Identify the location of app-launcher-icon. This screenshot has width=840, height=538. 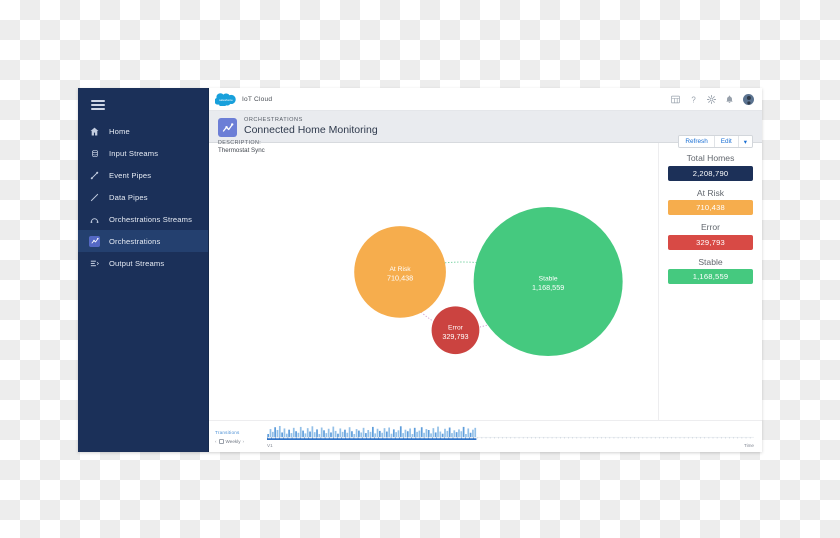
(675, 99).